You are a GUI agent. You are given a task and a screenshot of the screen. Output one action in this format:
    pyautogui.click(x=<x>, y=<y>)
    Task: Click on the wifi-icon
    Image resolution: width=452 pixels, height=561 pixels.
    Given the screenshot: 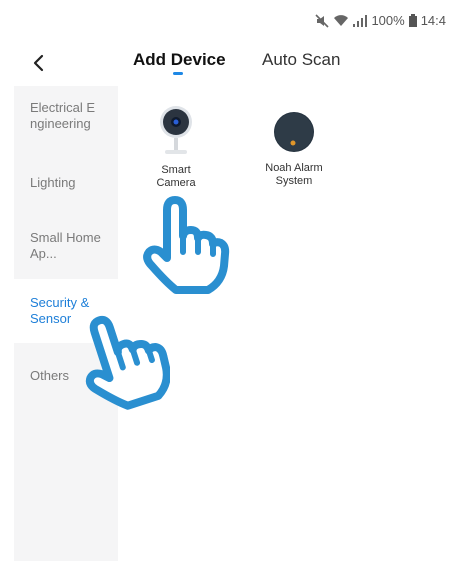 What is the action you would take?
    pyautogui.click(x=341, y=20)
    